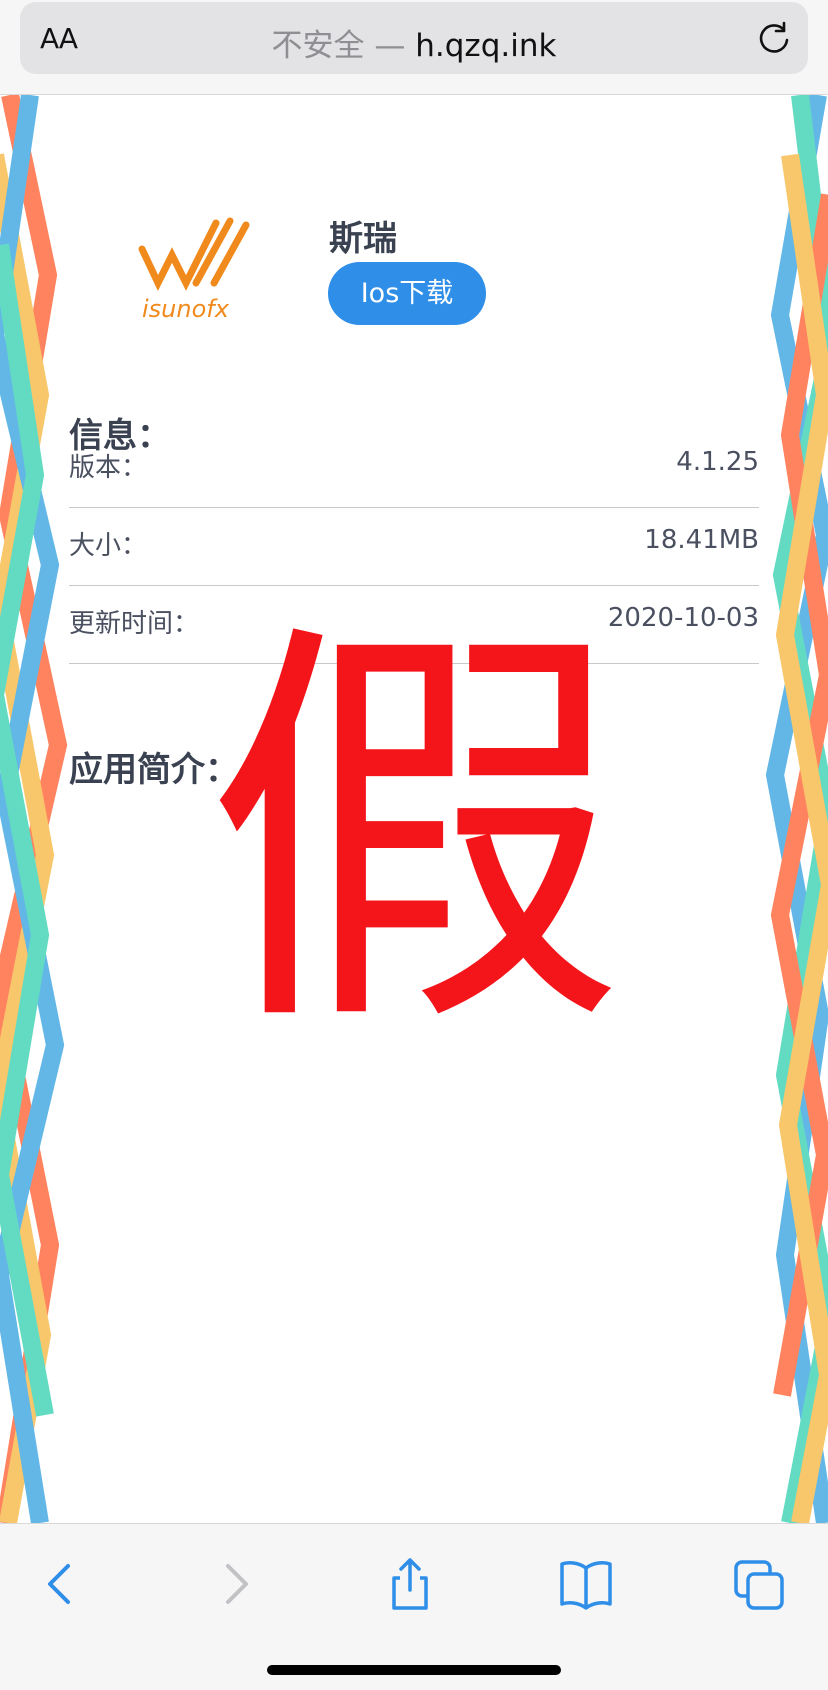 The height and width of the screenshot is (1690, 828). Describe the element at coordinates (108, 468) in the screenshot. I see `info-label: 版本：` at that location.